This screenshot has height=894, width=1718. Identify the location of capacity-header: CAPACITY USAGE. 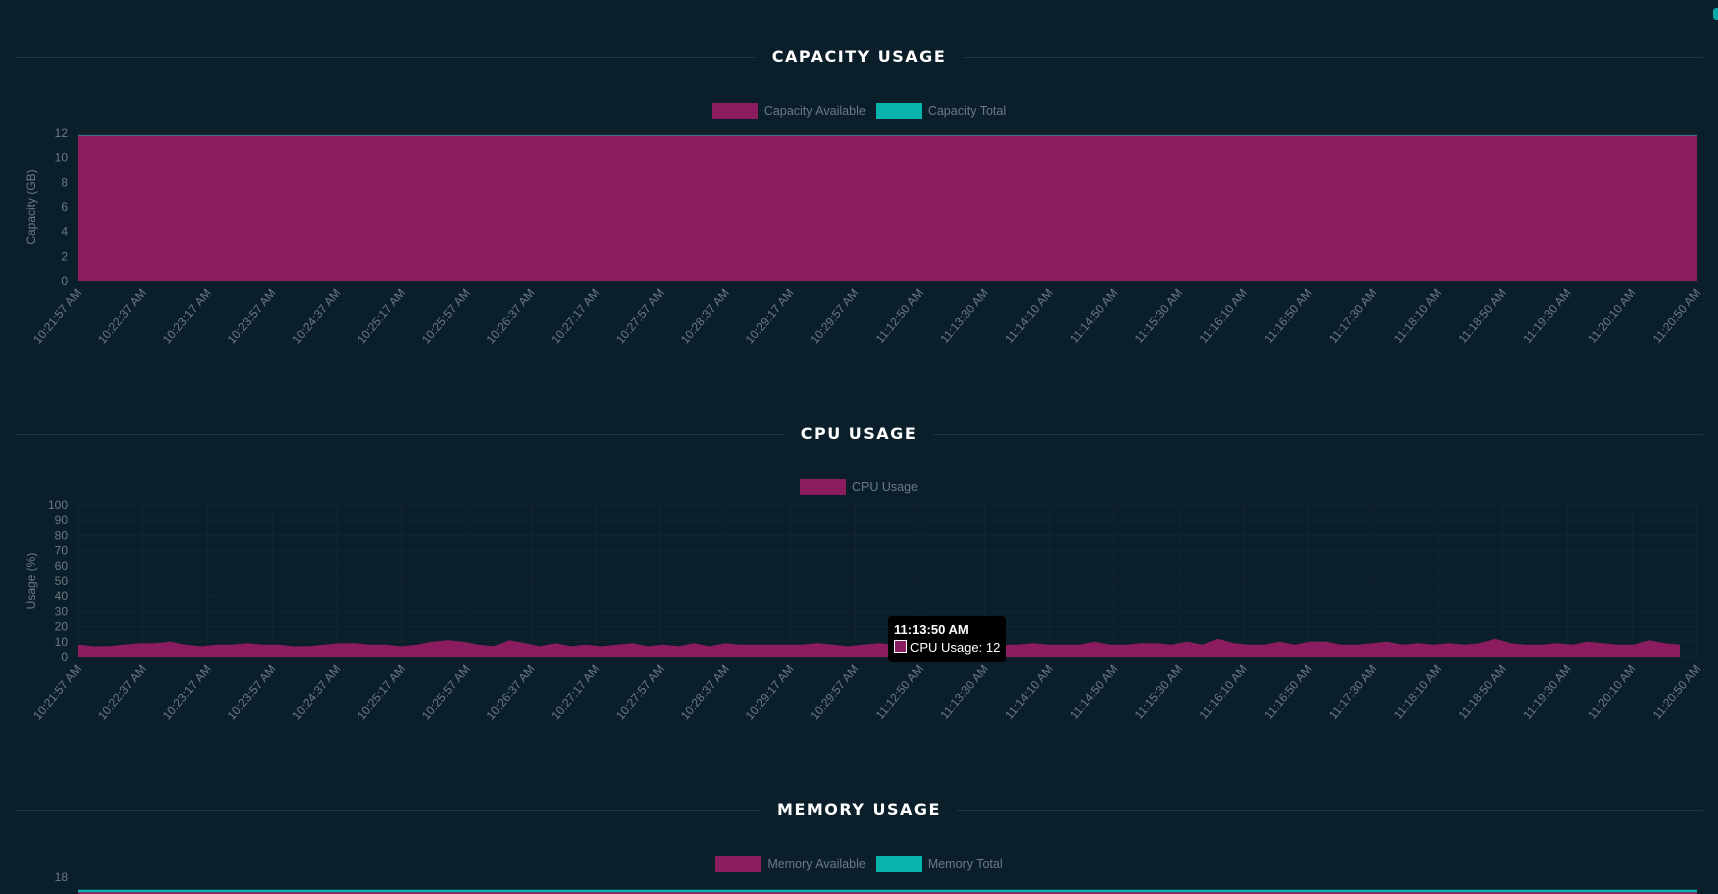
(859, 57).